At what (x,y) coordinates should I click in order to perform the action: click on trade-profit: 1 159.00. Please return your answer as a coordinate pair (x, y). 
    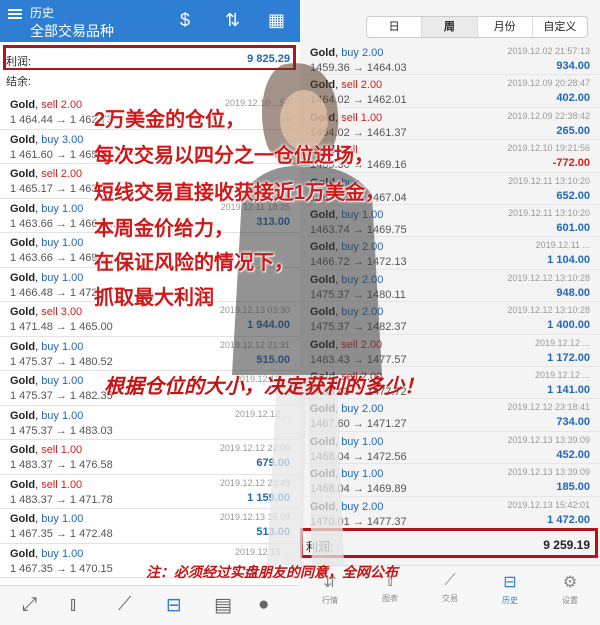
    Looking at the image, I should click on (268, 497).